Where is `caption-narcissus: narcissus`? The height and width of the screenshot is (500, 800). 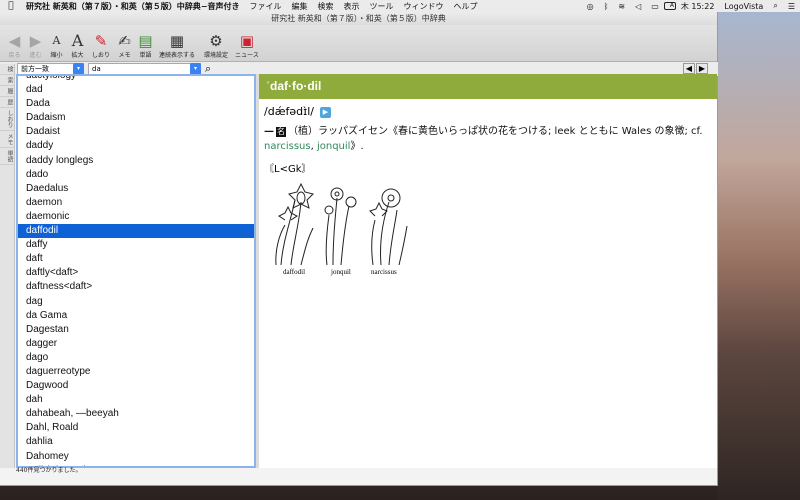 caption-narcissus: narcissus is located at coordinates (384, 272).